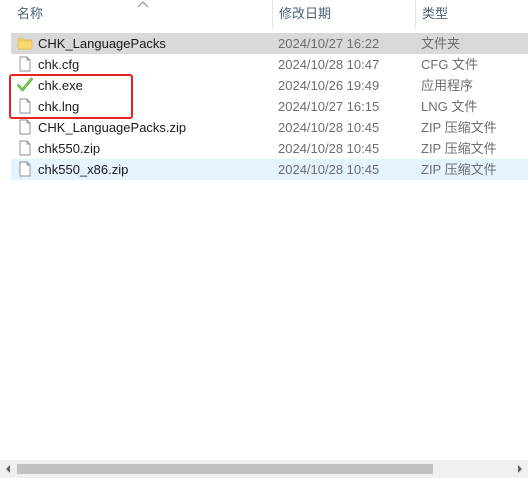 Image resolution: width=528 pixels, height=478 pixels. I want to click on file-type: 应用程序, so click(447, 85).